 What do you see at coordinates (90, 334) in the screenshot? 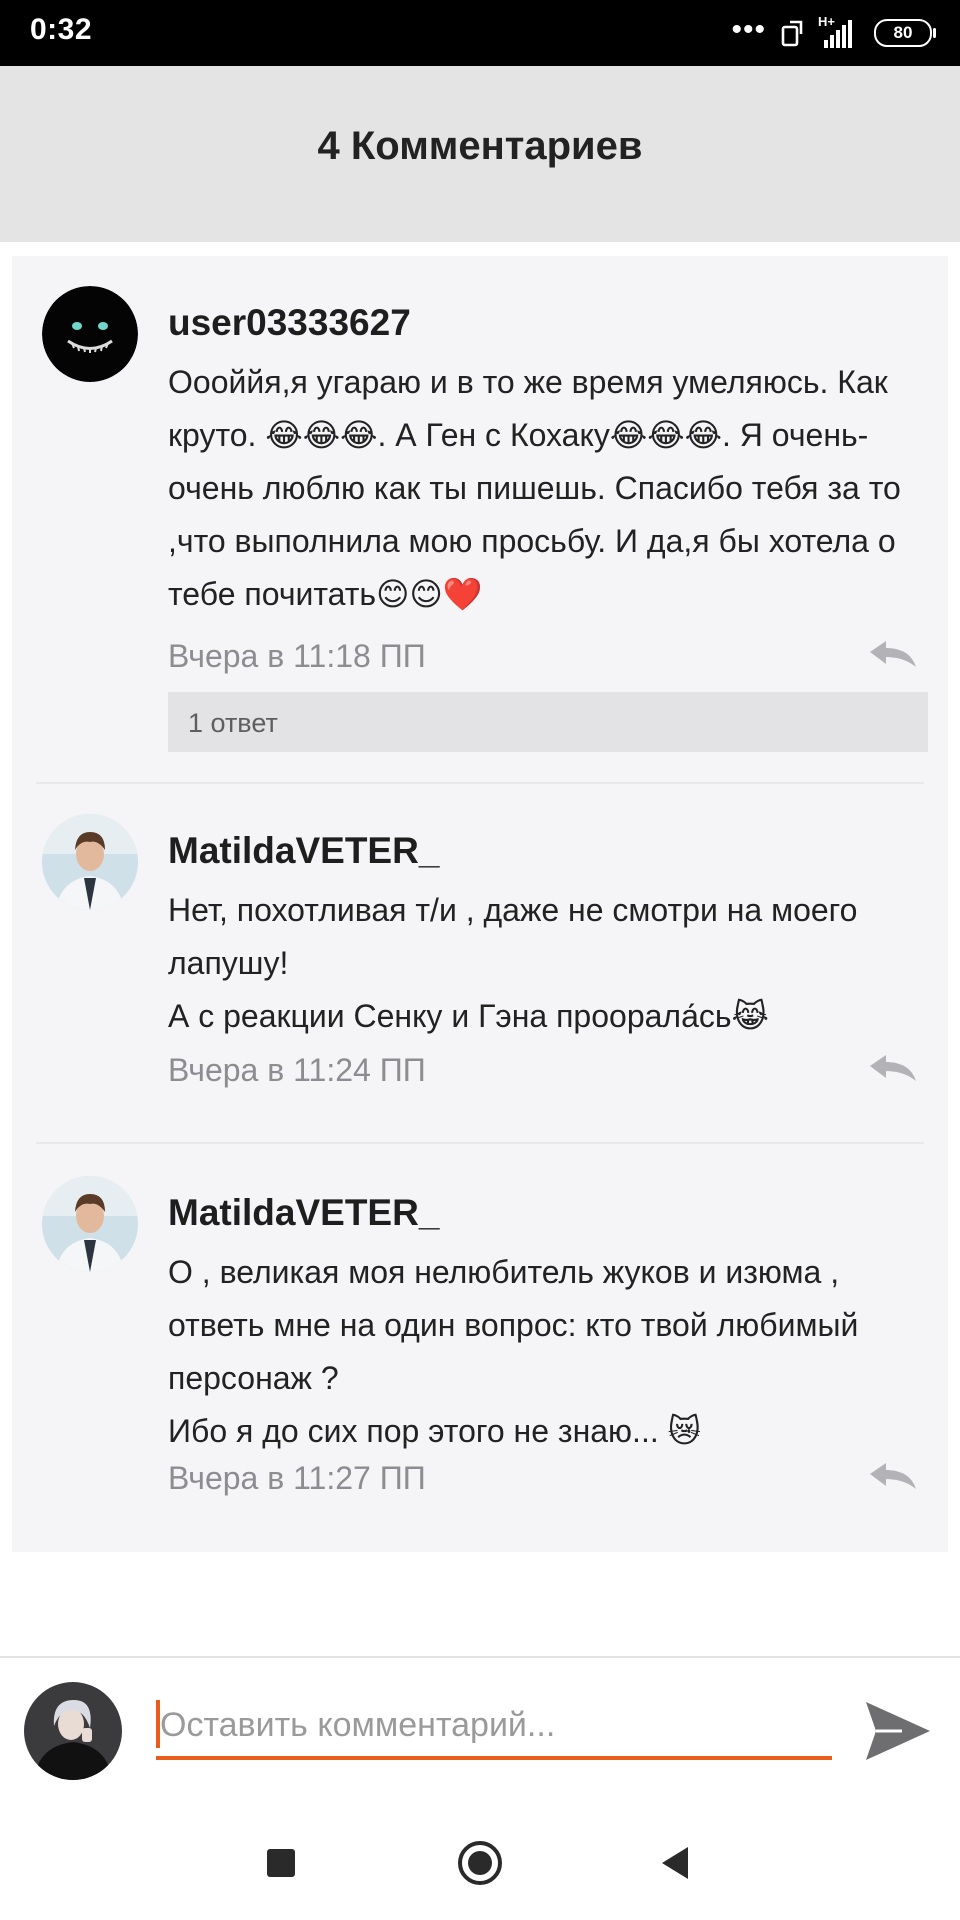
I see `cheshire-cat-avatar` at bounding box center [90, 334].